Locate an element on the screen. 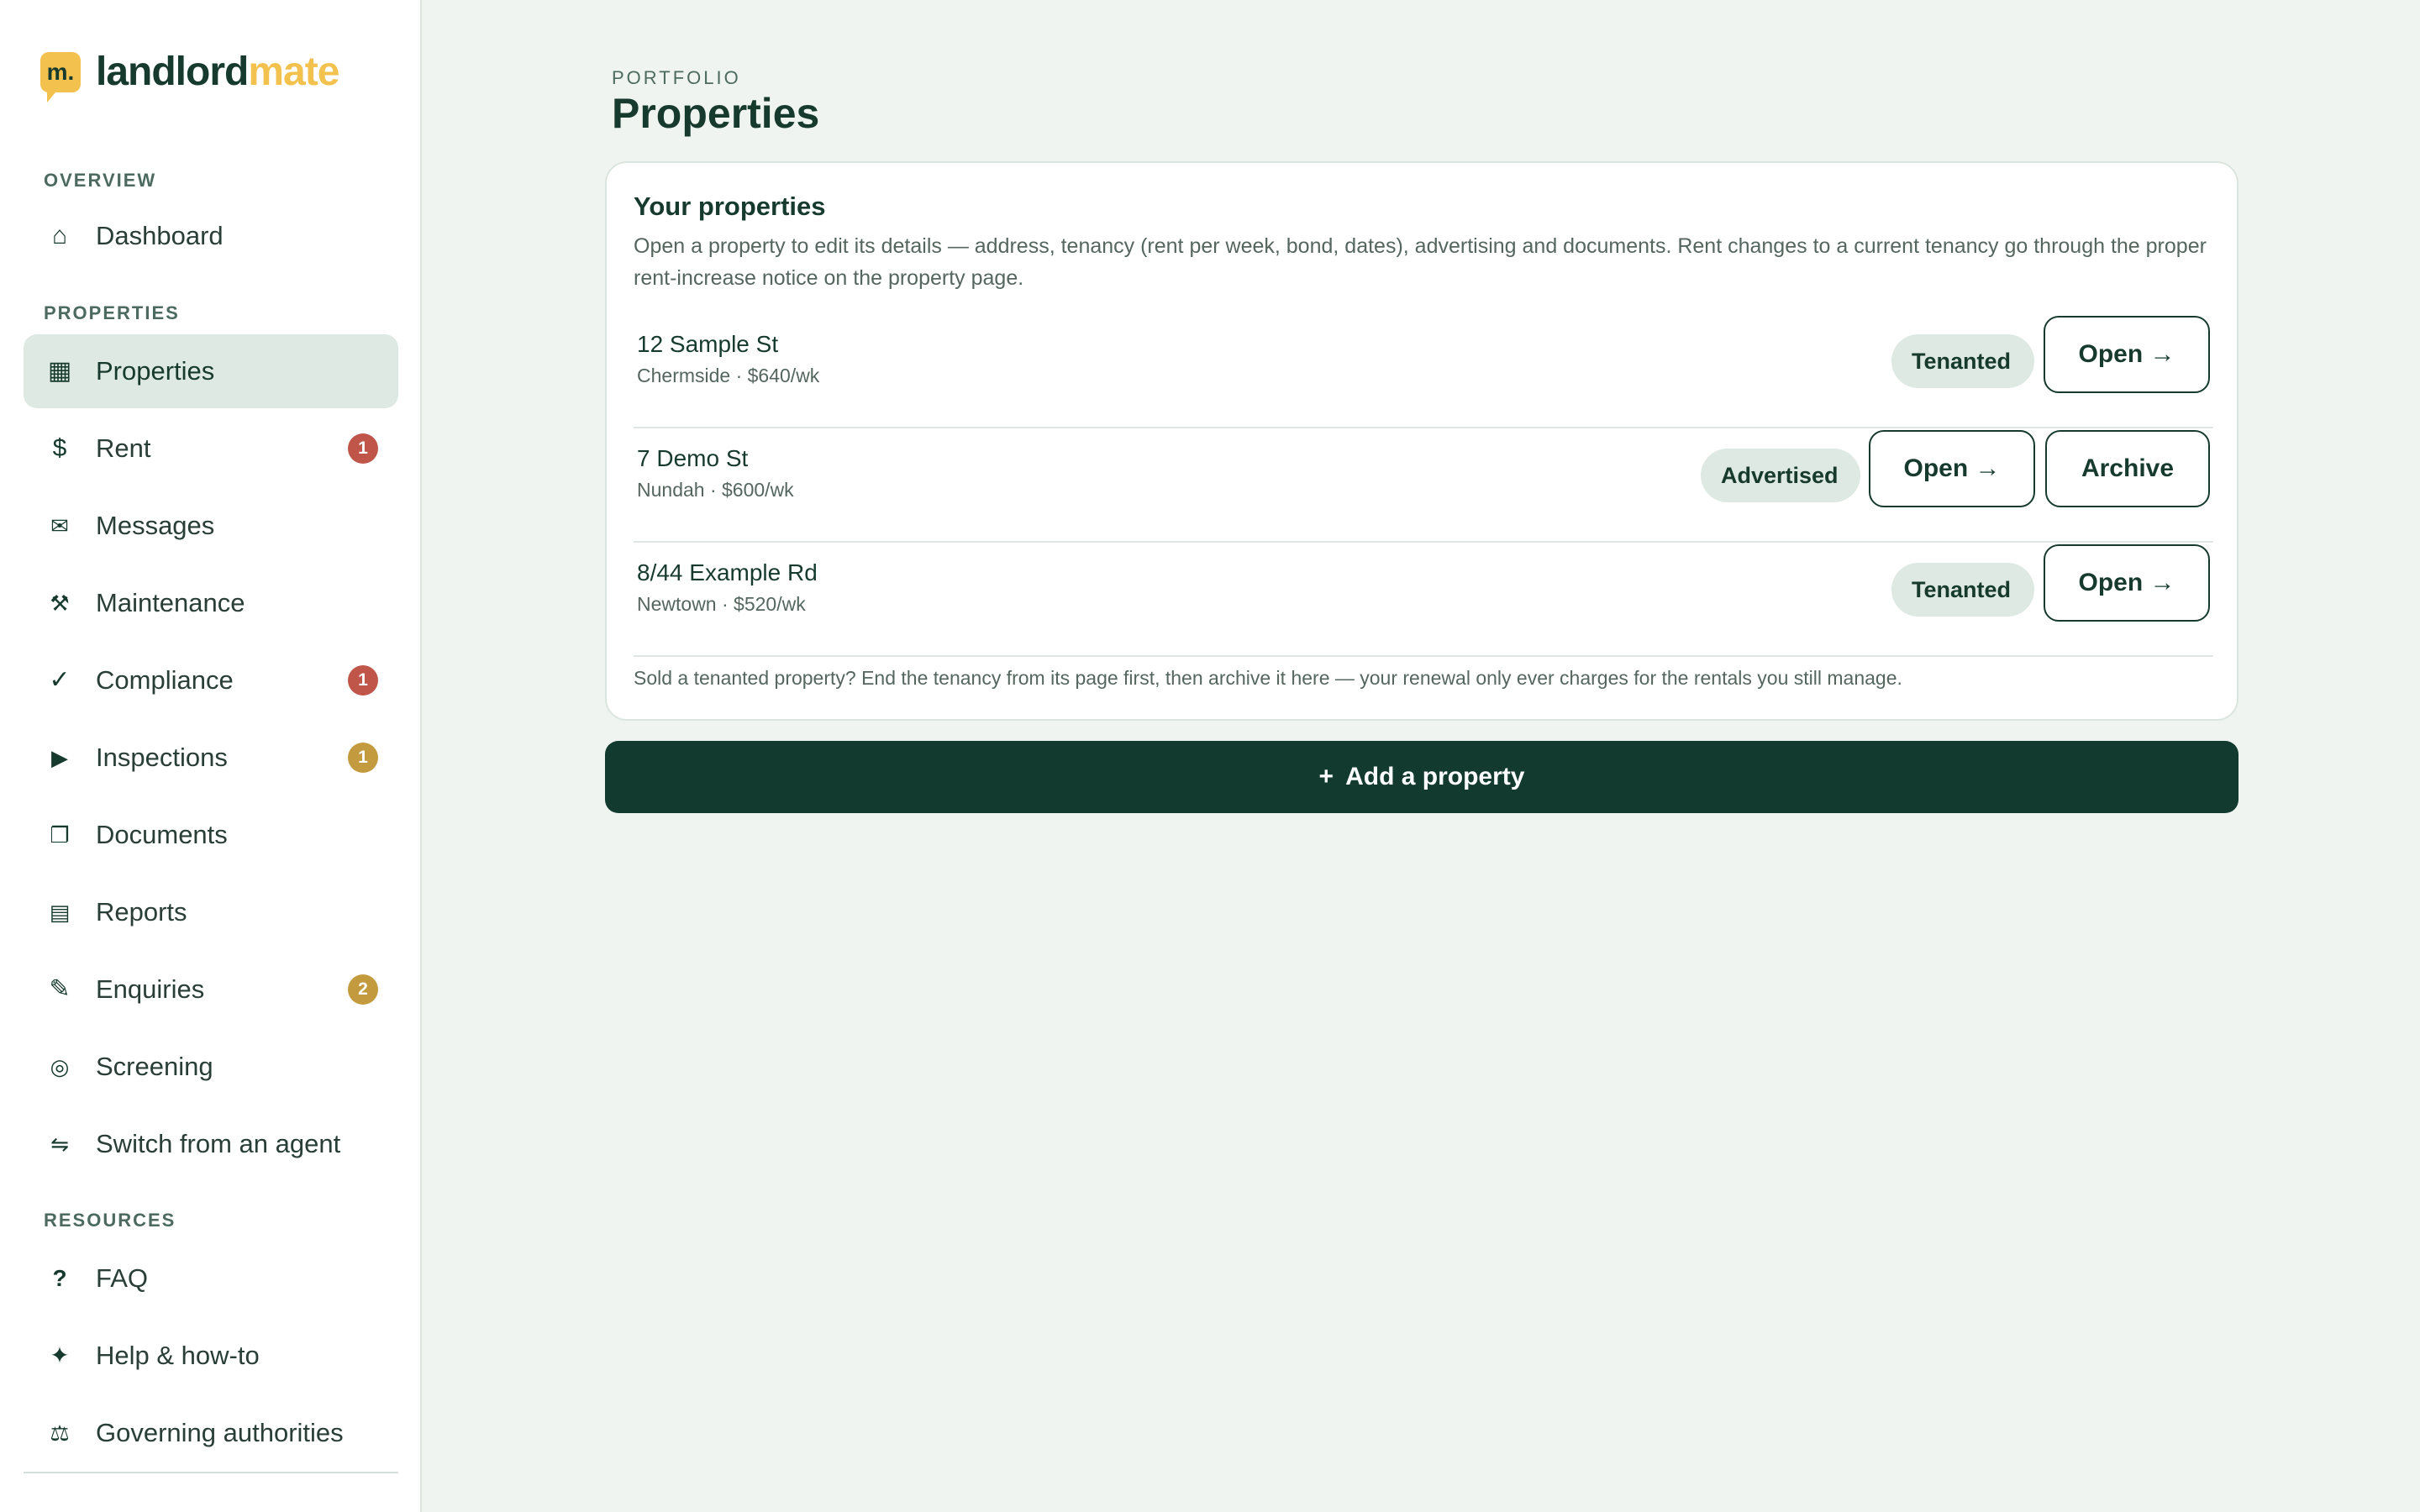  brand-name: landlordmate is located at coordinates (218, 72).